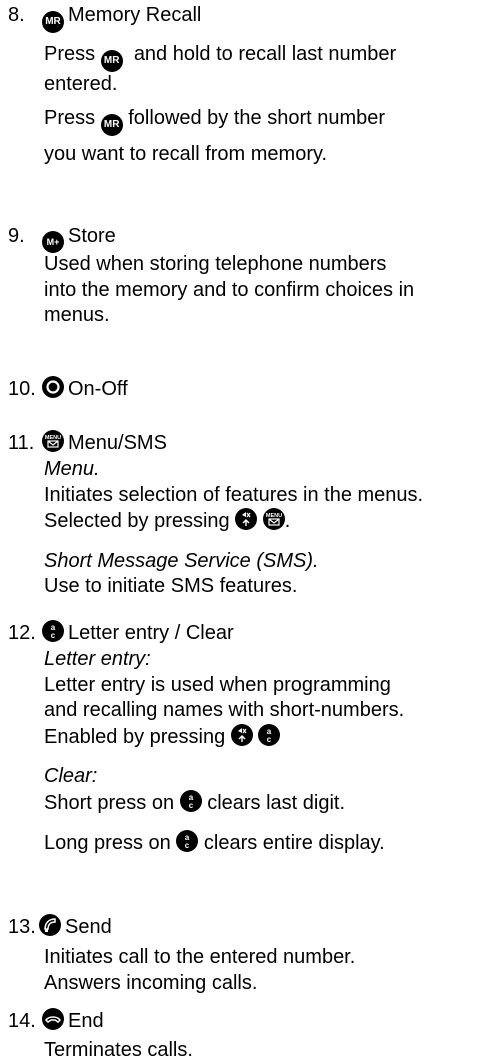  Describe the element at coordinates (151, 982) in the screenshot. I see `text: Answers incoming calls.` at that location.